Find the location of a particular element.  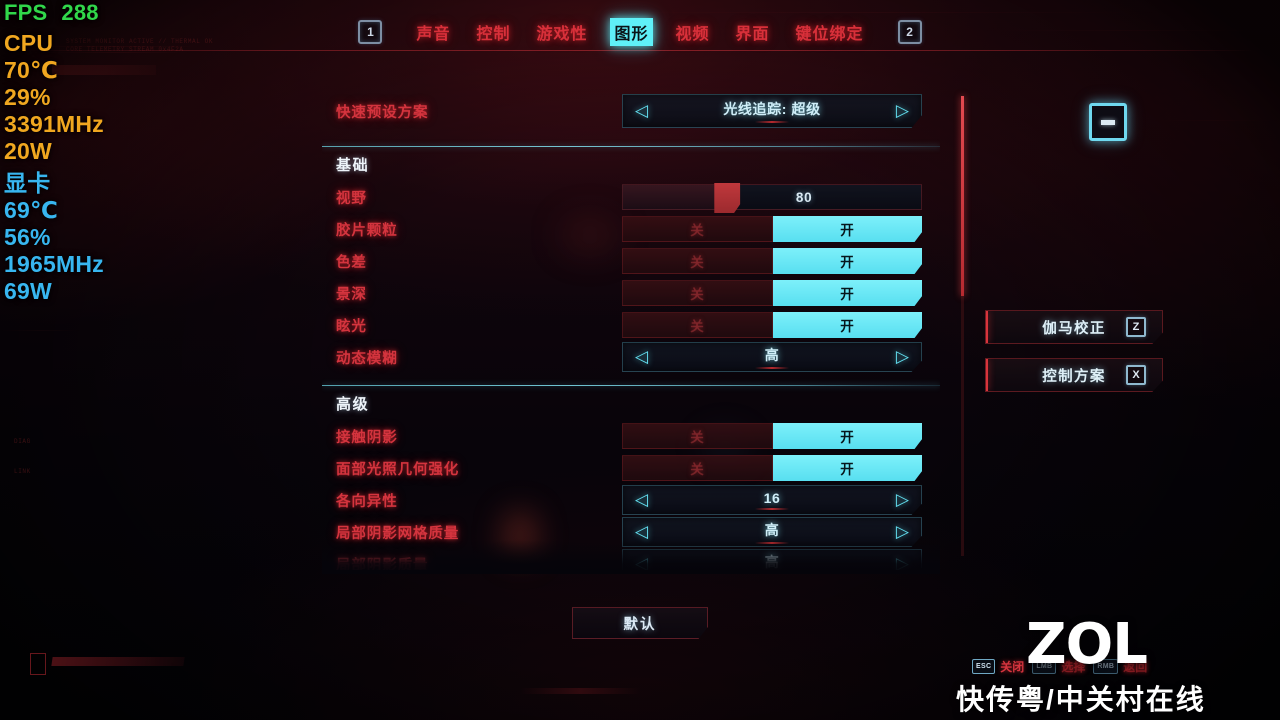

option-label: 面部光照几何强化 is located at coordinates (398, 469).